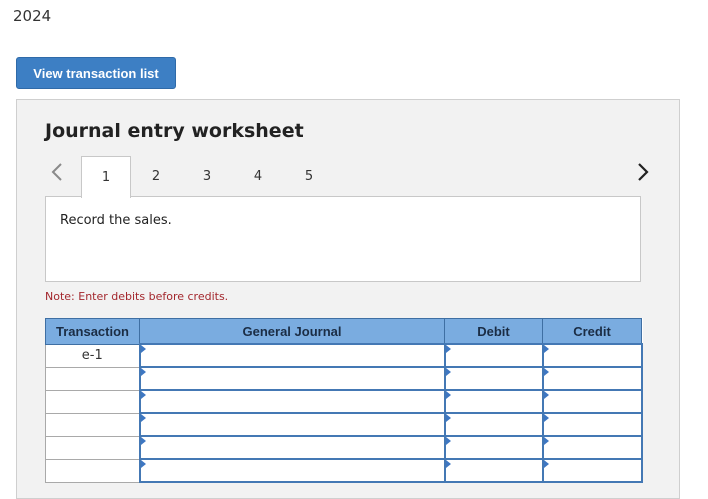  I want to click on tab-label: 2, so click(156, 176).